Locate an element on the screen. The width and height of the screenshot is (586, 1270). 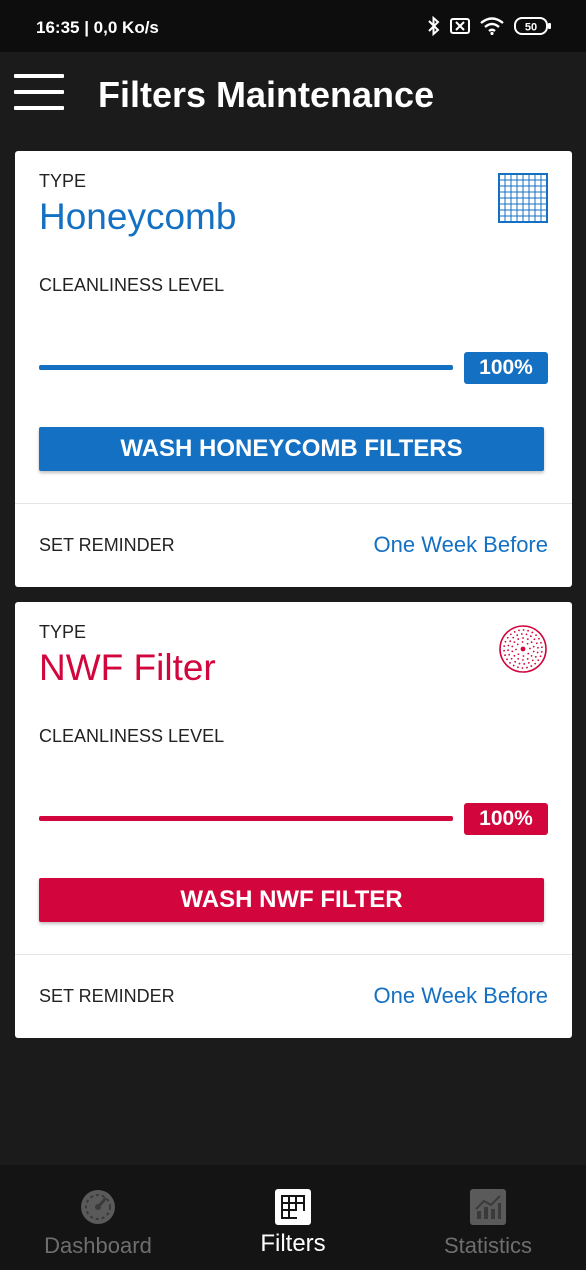
bottom-navigation: Dashboard Filters Statistics is located at coordinates (293, 1217).